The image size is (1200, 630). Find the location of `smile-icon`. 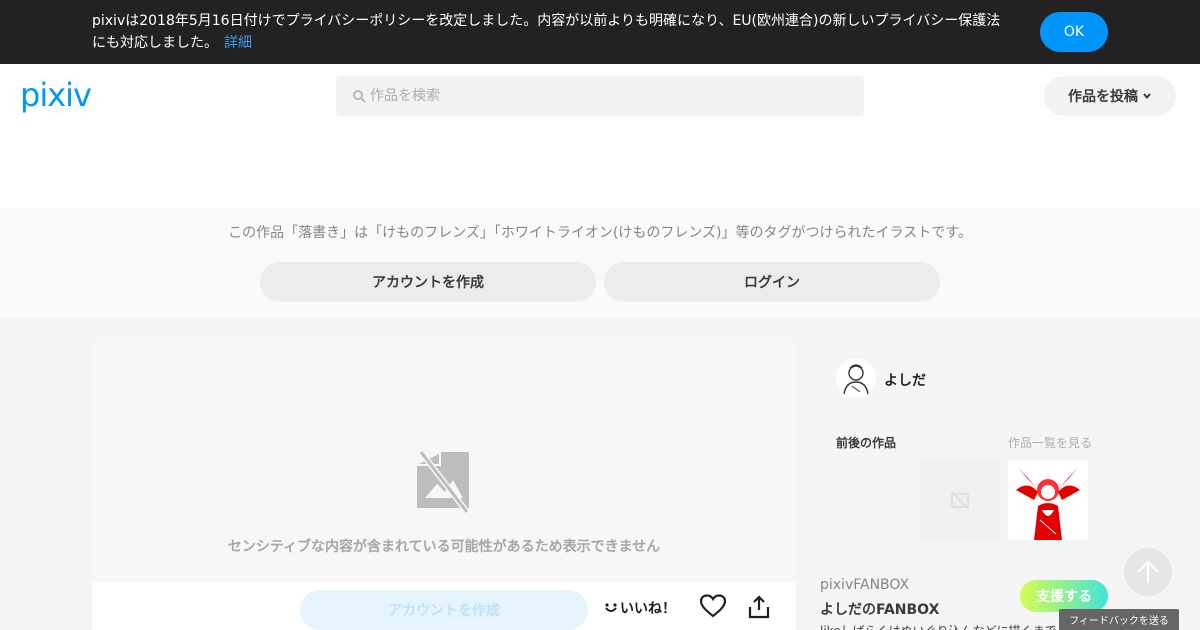

smile-icon is located at coordinates (611, 607).